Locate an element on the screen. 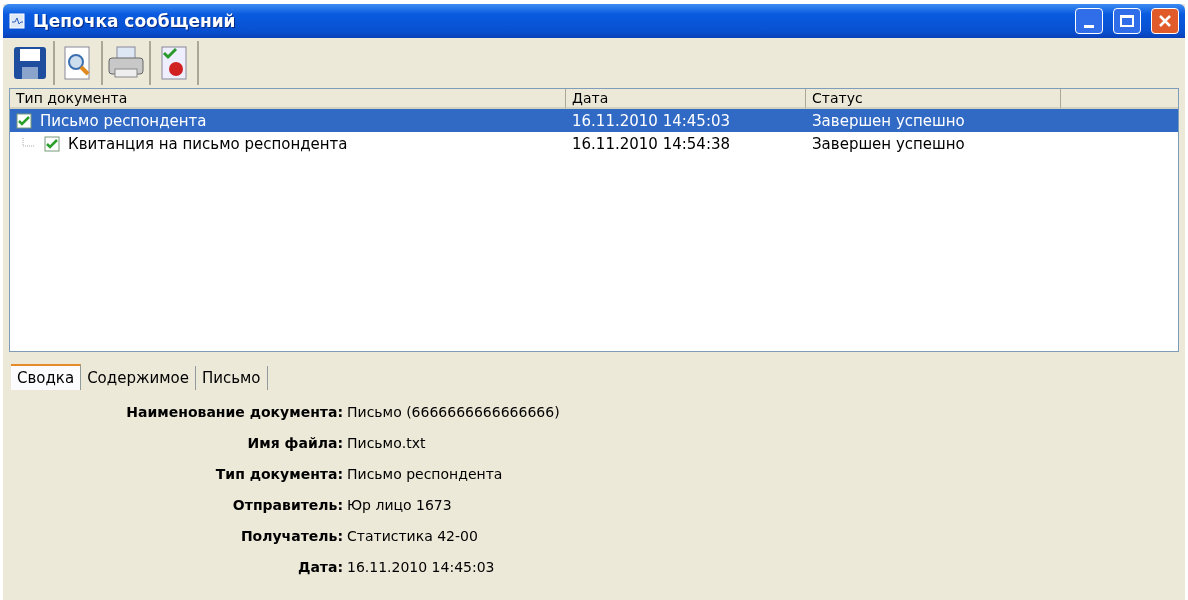  column-header: Дата is located at coordinates (686, 99).